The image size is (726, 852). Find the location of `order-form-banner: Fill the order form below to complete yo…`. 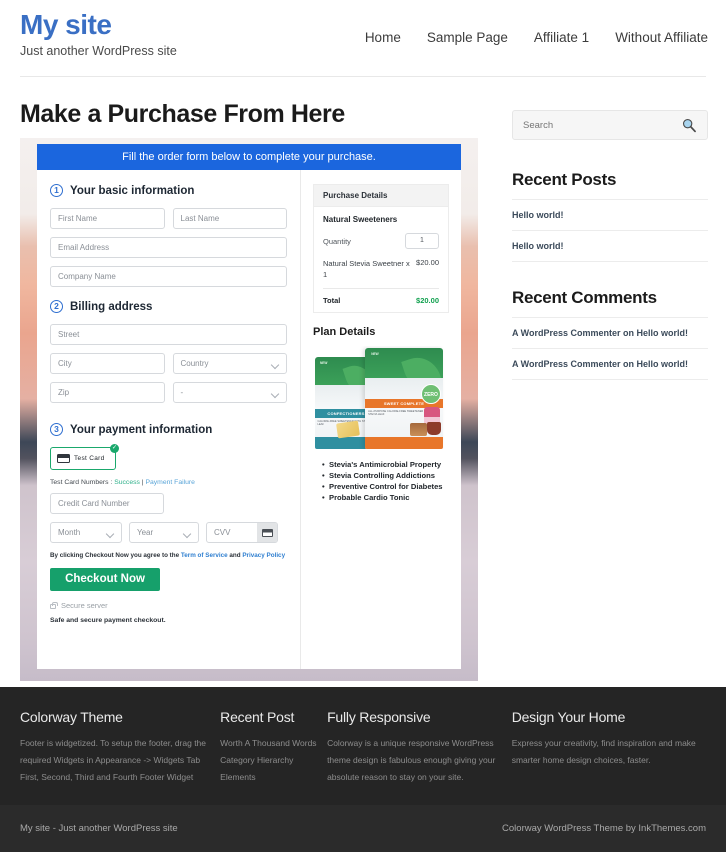

order-form-banner: Fill the order form below to complete yo… is located at coordinates (249, 157).